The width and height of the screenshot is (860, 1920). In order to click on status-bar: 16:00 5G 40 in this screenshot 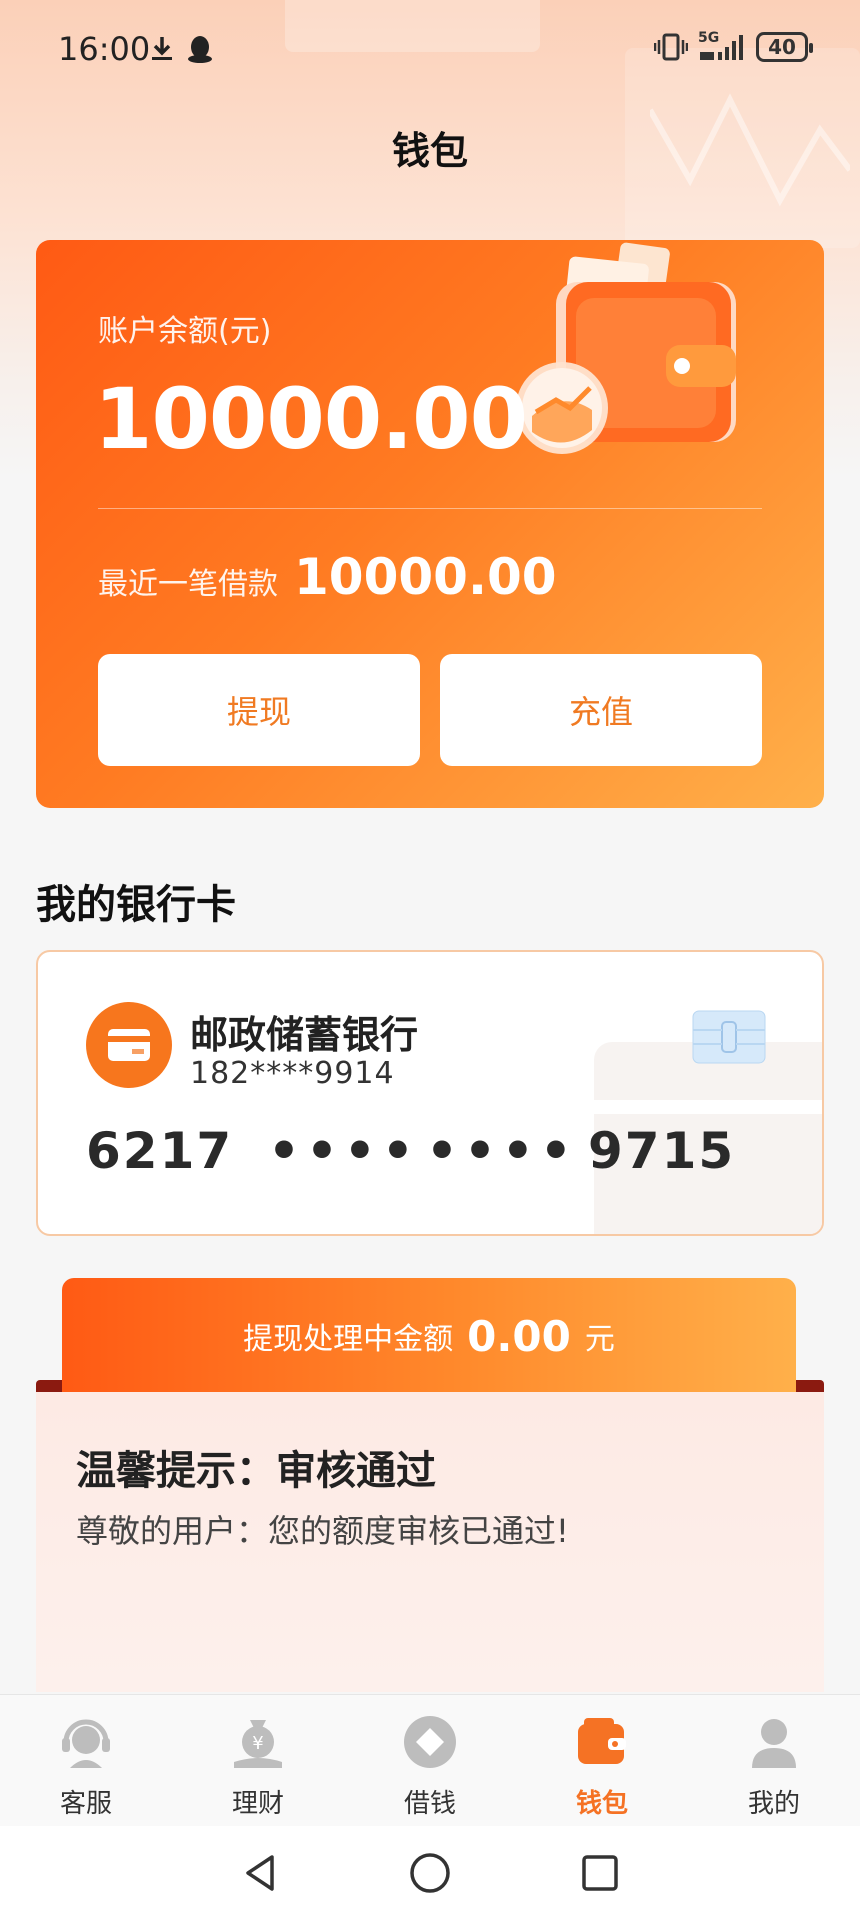, I will do `click(430, 50)`.